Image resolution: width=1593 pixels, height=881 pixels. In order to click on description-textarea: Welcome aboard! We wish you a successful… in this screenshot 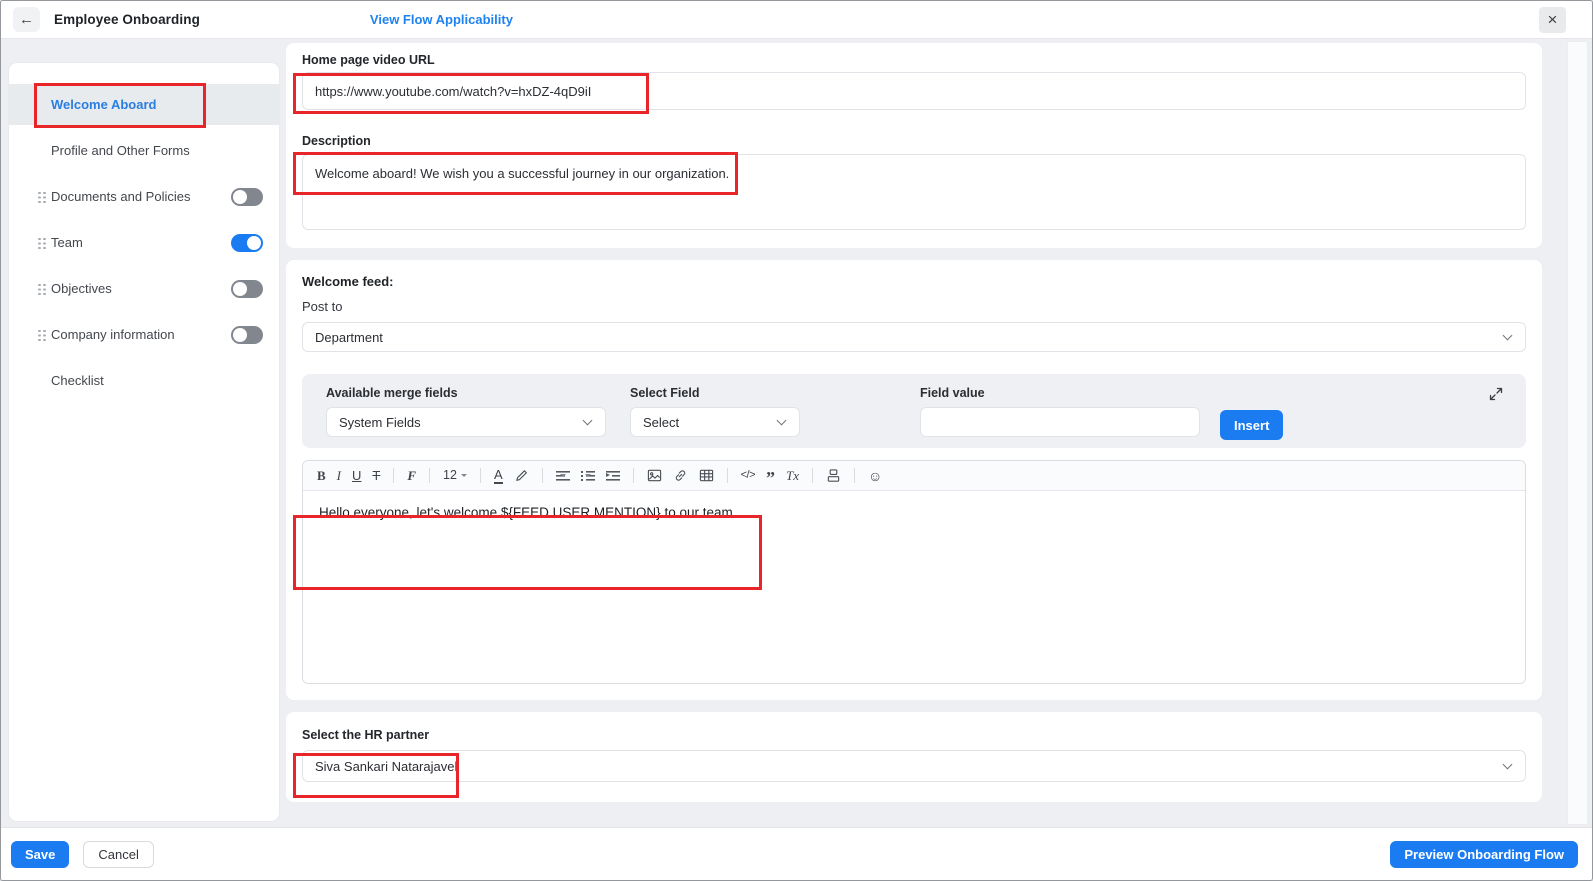, I will do `click(914, 192)`.